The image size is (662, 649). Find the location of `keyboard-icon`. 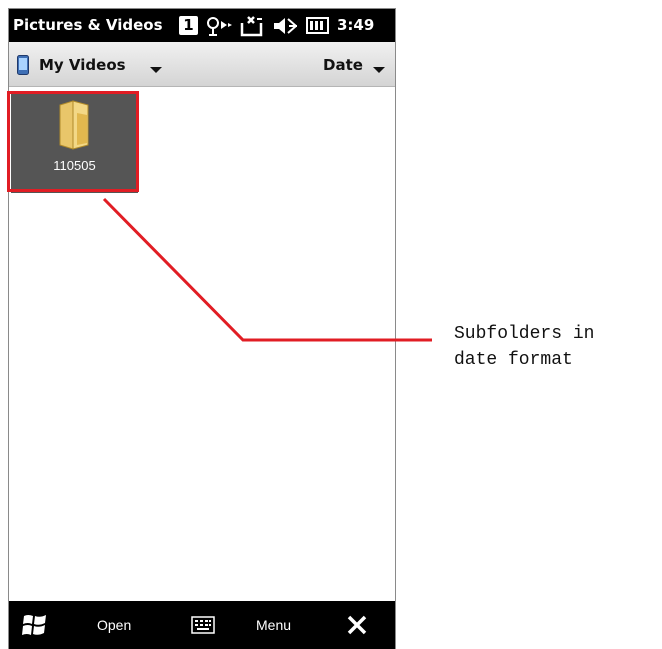

keyboard-icon is located at coordinates (203, 625).